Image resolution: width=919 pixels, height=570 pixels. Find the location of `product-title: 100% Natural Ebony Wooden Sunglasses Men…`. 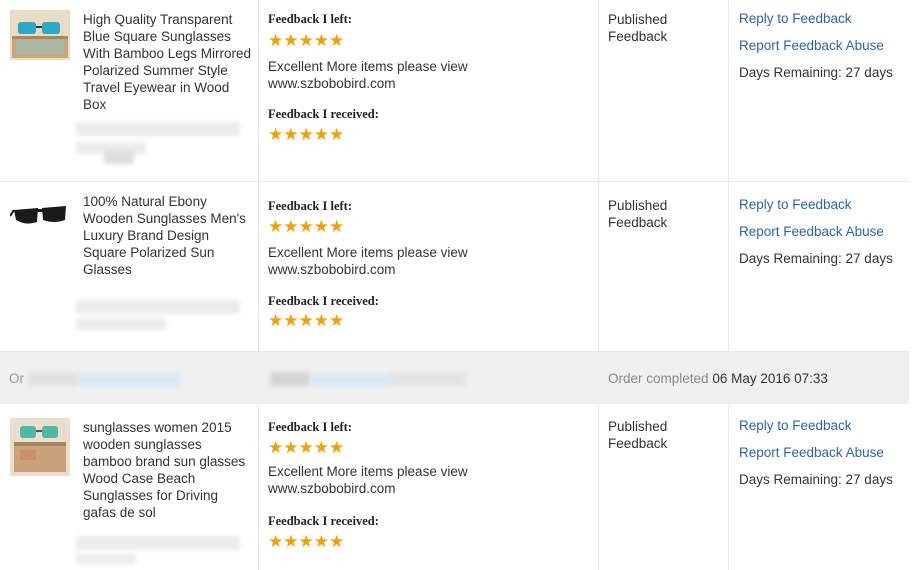

product-title: 100% Natural Ebony Wooden Sunglasses Men… is located at coordinates (168, 235).